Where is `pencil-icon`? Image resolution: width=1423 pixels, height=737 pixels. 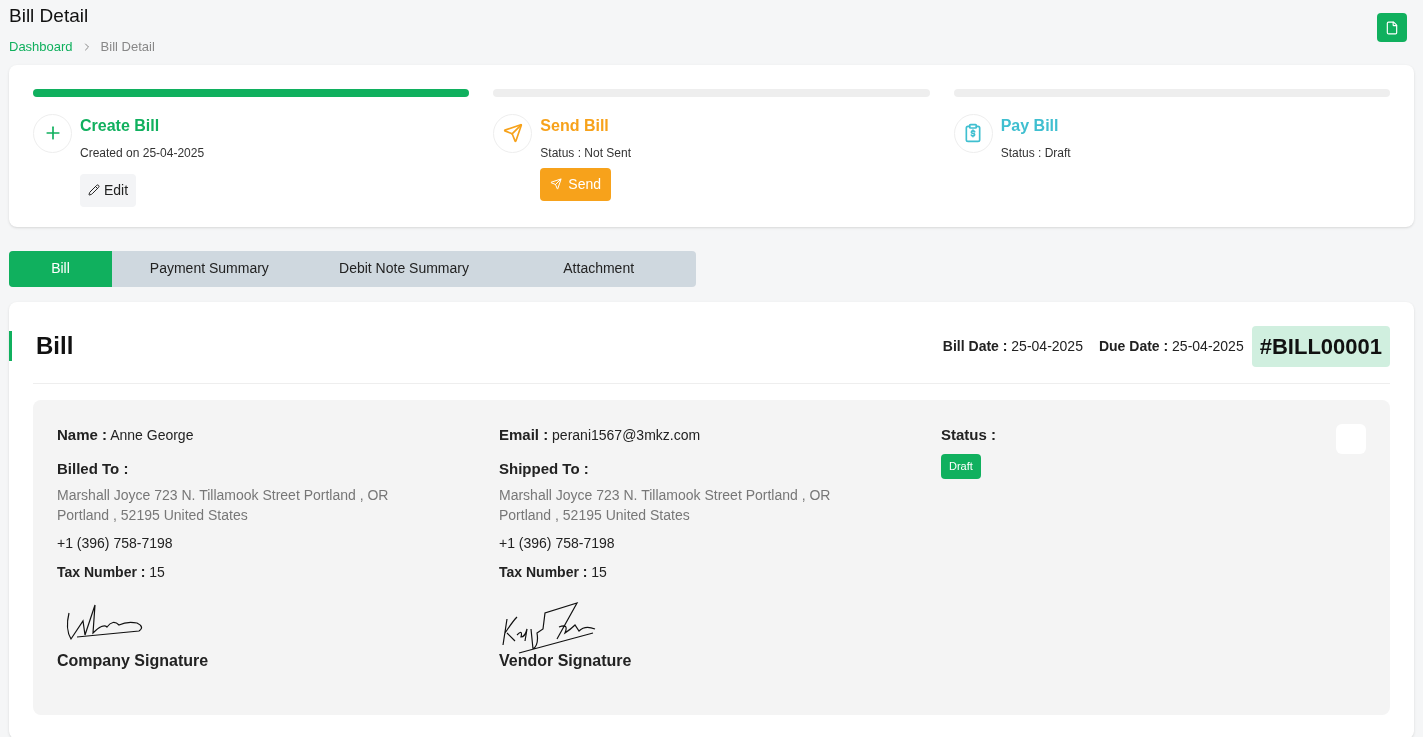 pencil-icon is located at coordinates (94, 190).